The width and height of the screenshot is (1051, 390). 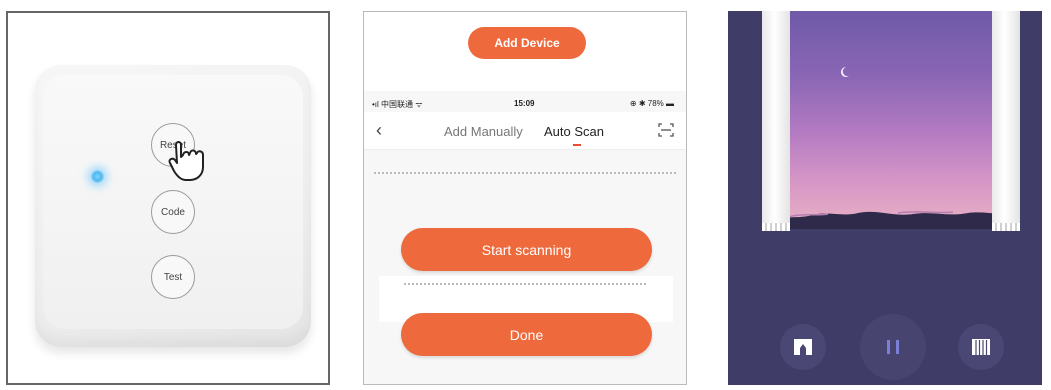 I want to click on pause-icon, so click(x=893, y=347).